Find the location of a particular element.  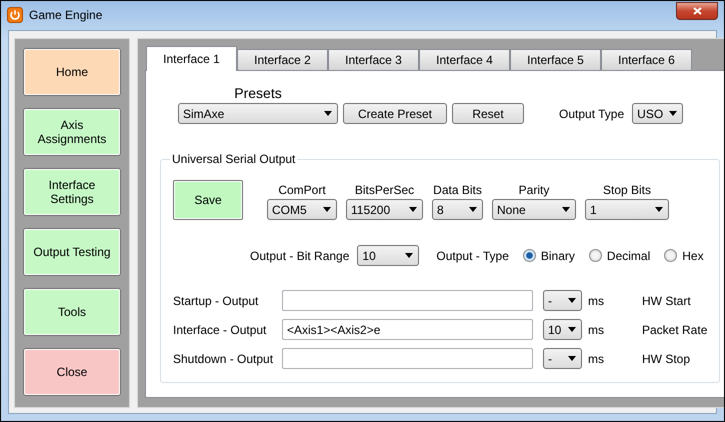

nav-button: Interface Settings is located at coordinates (72, 192).